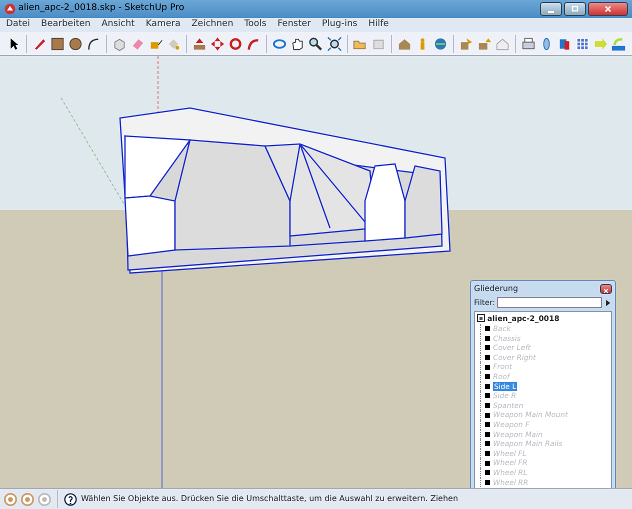  What do you see at coordinates (549, 302) in the screenshot?
I see `filter-field` at bounding box center [549, 302].